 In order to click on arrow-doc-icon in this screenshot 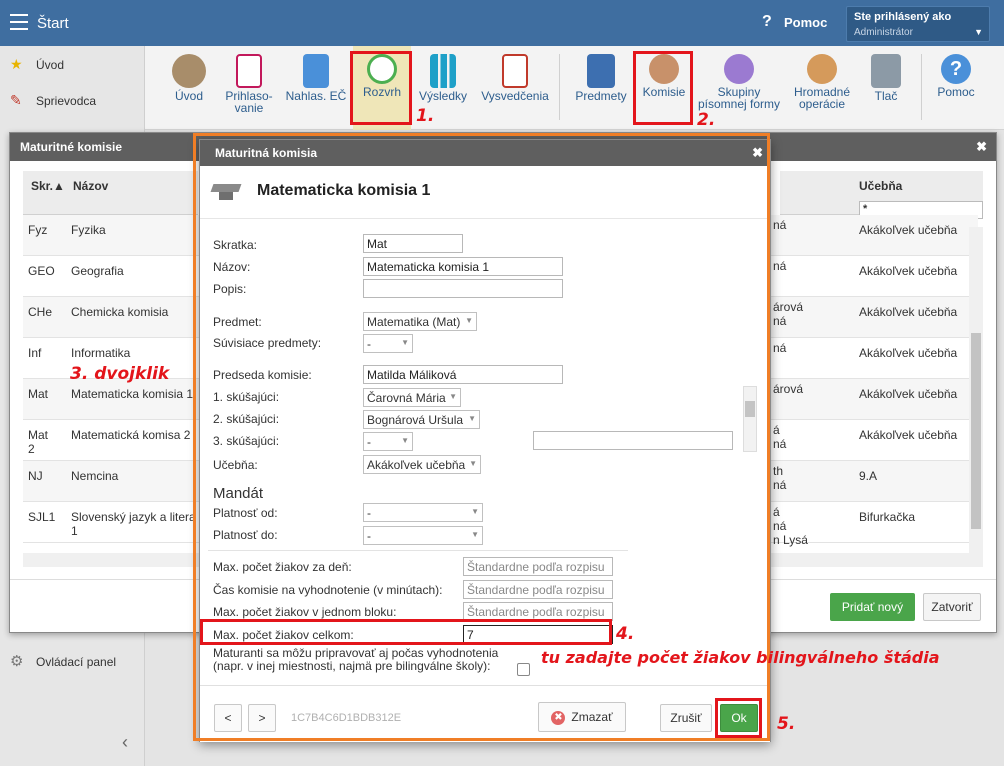, I will do `click(316, 71)`.